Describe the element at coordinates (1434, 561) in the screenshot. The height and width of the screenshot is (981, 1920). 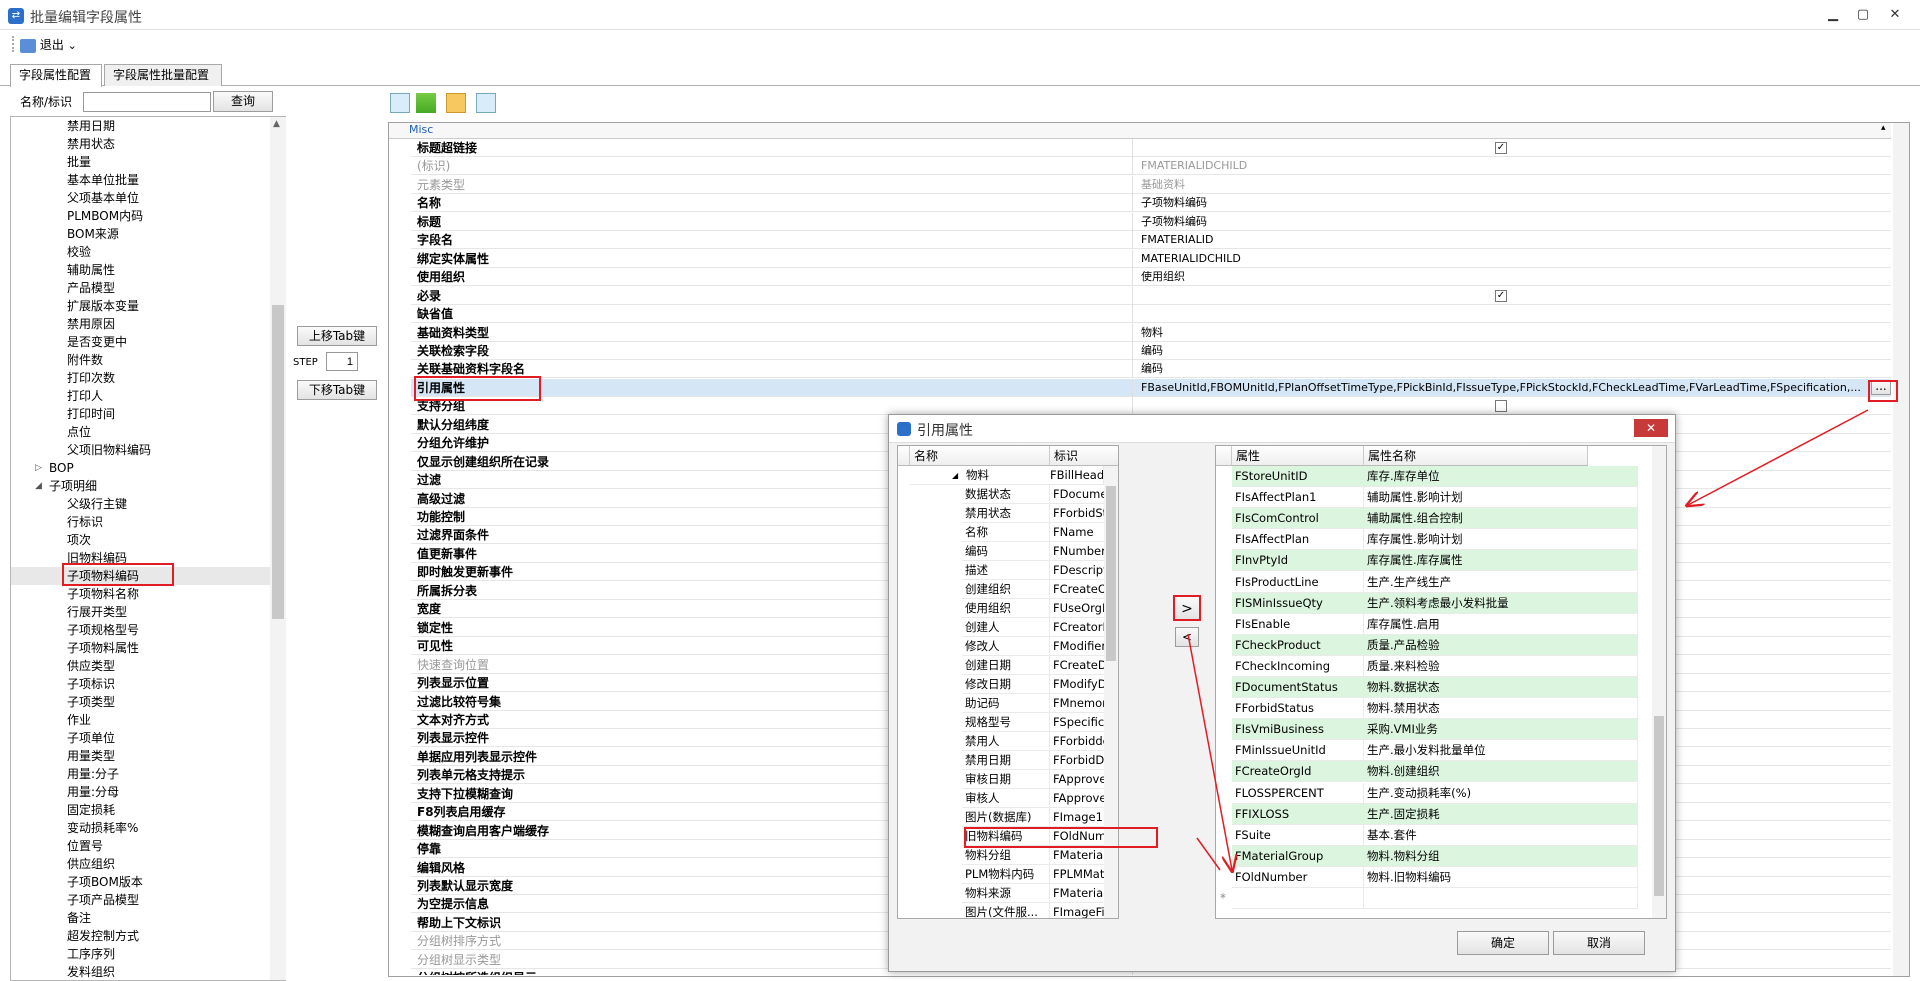
I see `selected-row: FInvPtyId 库存属性.库存属性` at that location.